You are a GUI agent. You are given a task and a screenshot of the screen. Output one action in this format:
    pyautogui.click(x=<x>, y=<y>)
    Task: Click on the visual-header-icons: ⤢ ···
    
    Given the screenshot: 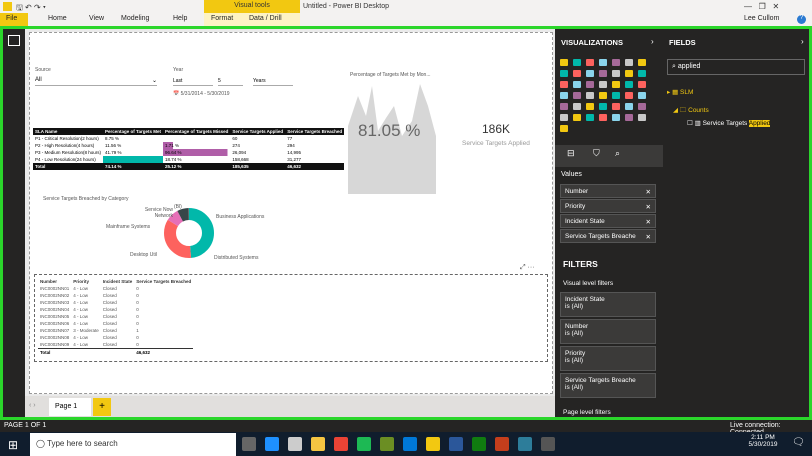 What is the action you would take?
    pyautogui.click(x=527, y=268)
    